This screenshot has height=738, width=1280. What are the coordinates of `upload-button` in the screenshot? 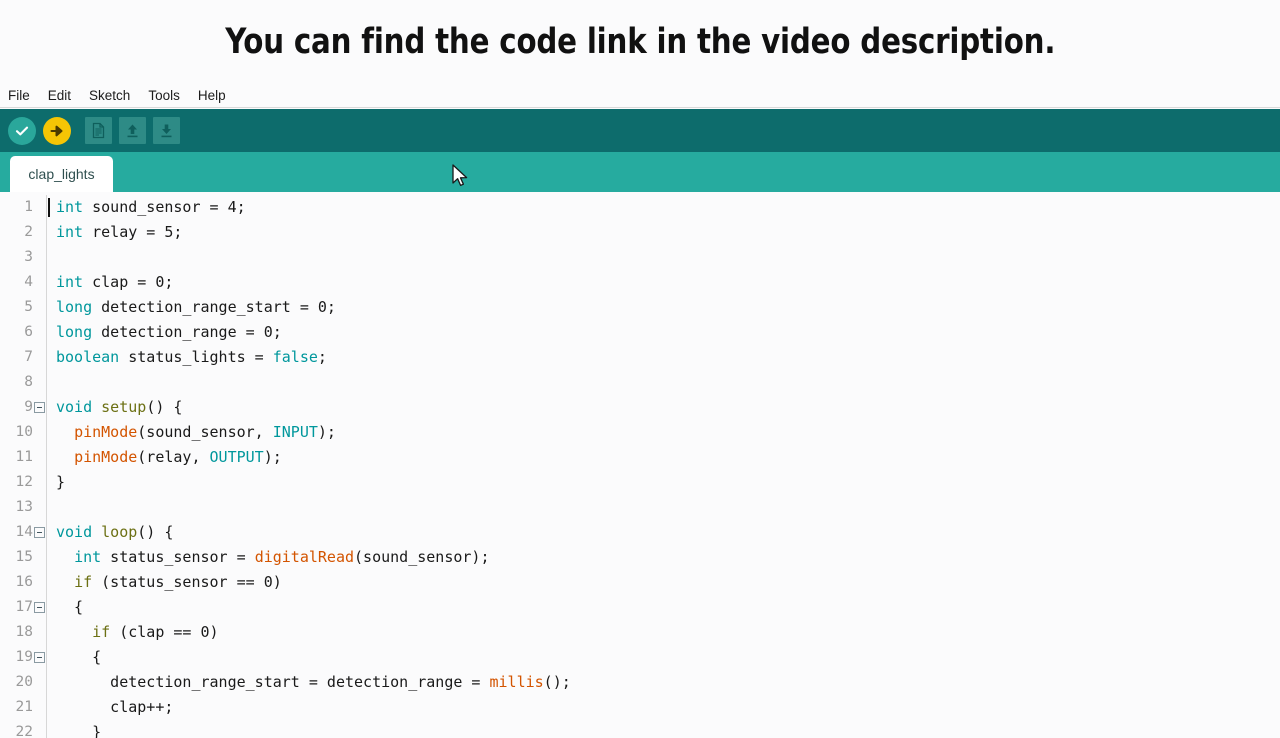 It's located at (57, 130).